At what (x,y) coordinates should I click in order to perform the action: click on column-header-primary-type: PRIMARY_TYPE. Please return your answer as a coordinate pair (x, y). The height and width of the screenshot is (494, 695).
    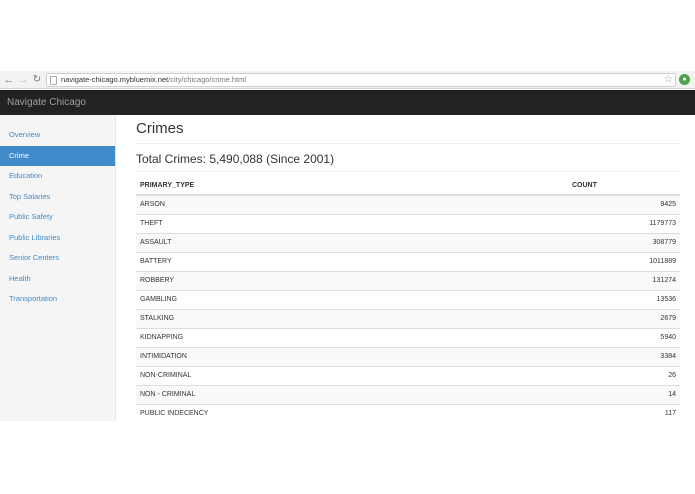
    Looking at the image, I should click on (354, 186).